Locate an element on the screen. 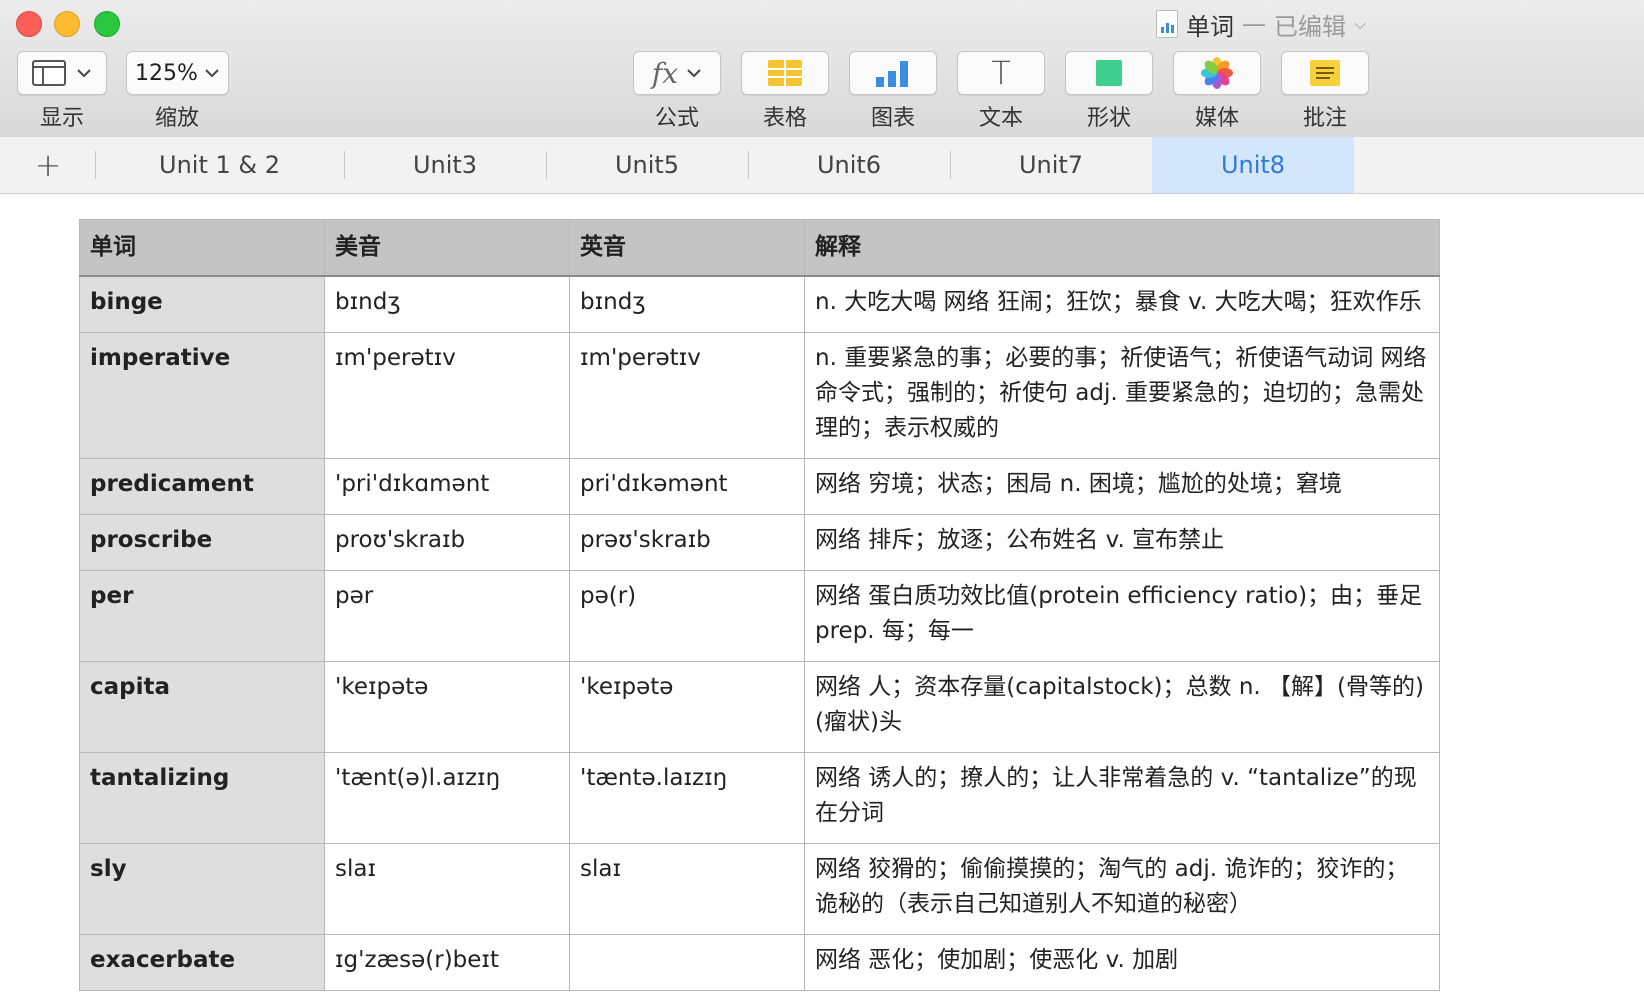  uk-cell: slaɪ is located at coordinates (687, 889).